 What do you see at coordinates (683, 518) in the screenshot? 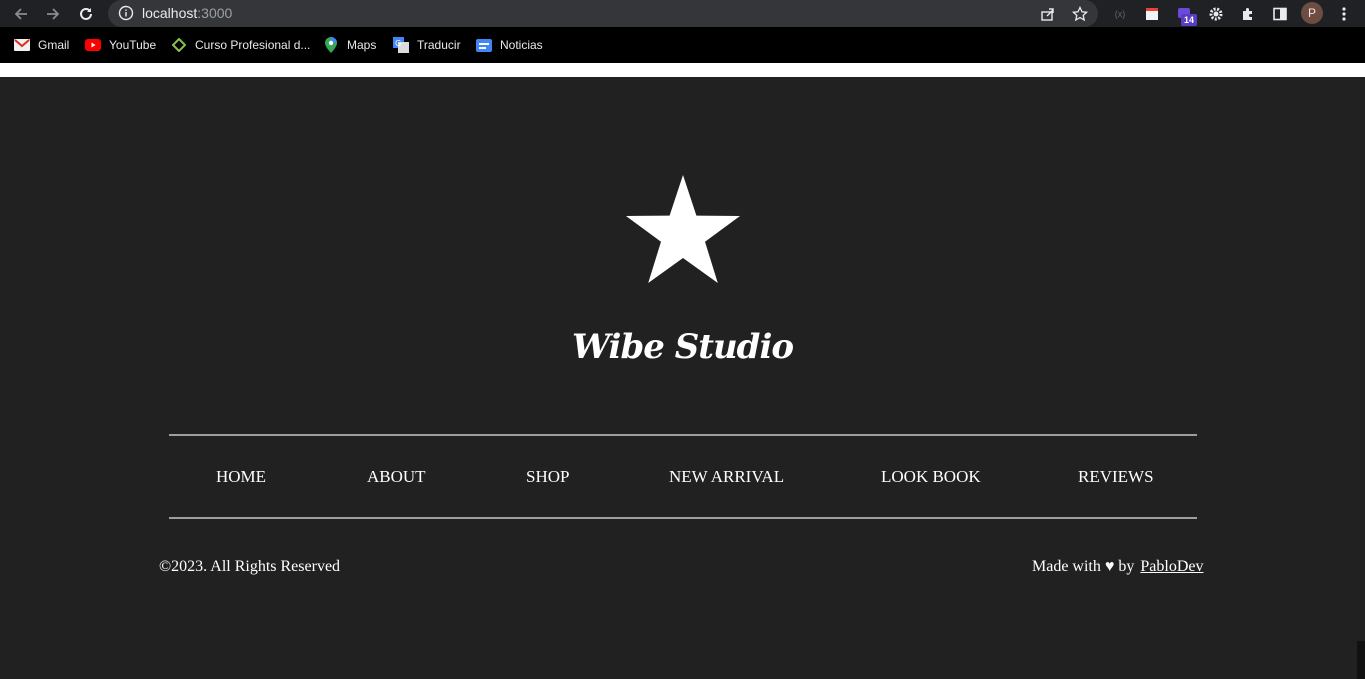
I see `divider-bottom` at bounding box center [683, 518].